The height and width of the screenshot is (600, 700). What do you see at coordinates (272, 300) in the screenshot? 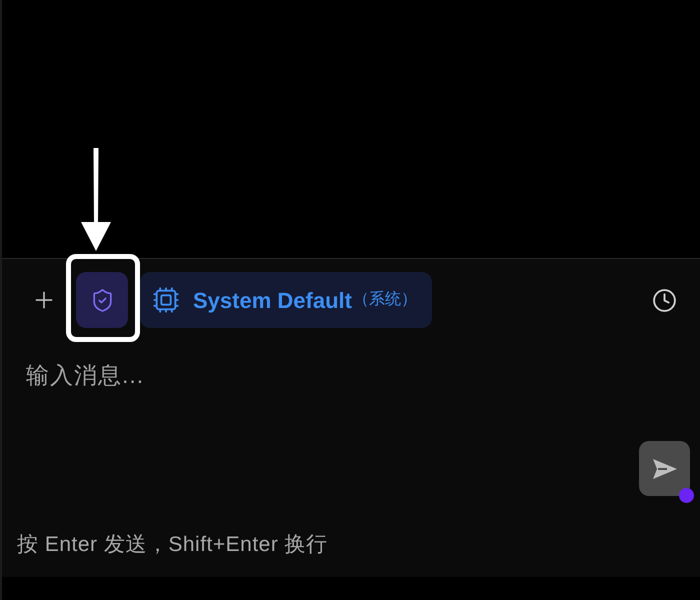
I see `model-name: System Default` at bounding box center [272, 300].